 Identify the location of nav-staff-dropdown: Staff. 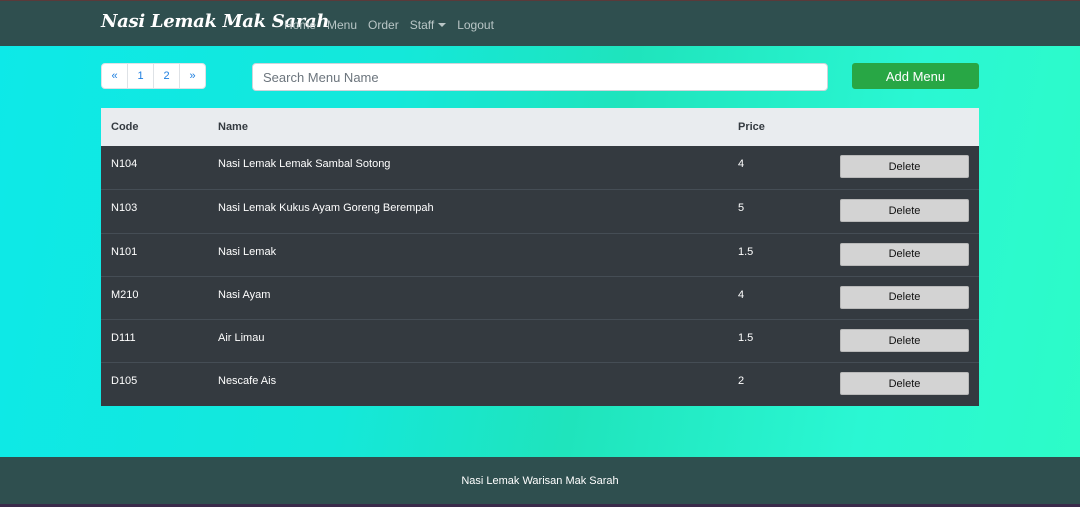
(428, 25).